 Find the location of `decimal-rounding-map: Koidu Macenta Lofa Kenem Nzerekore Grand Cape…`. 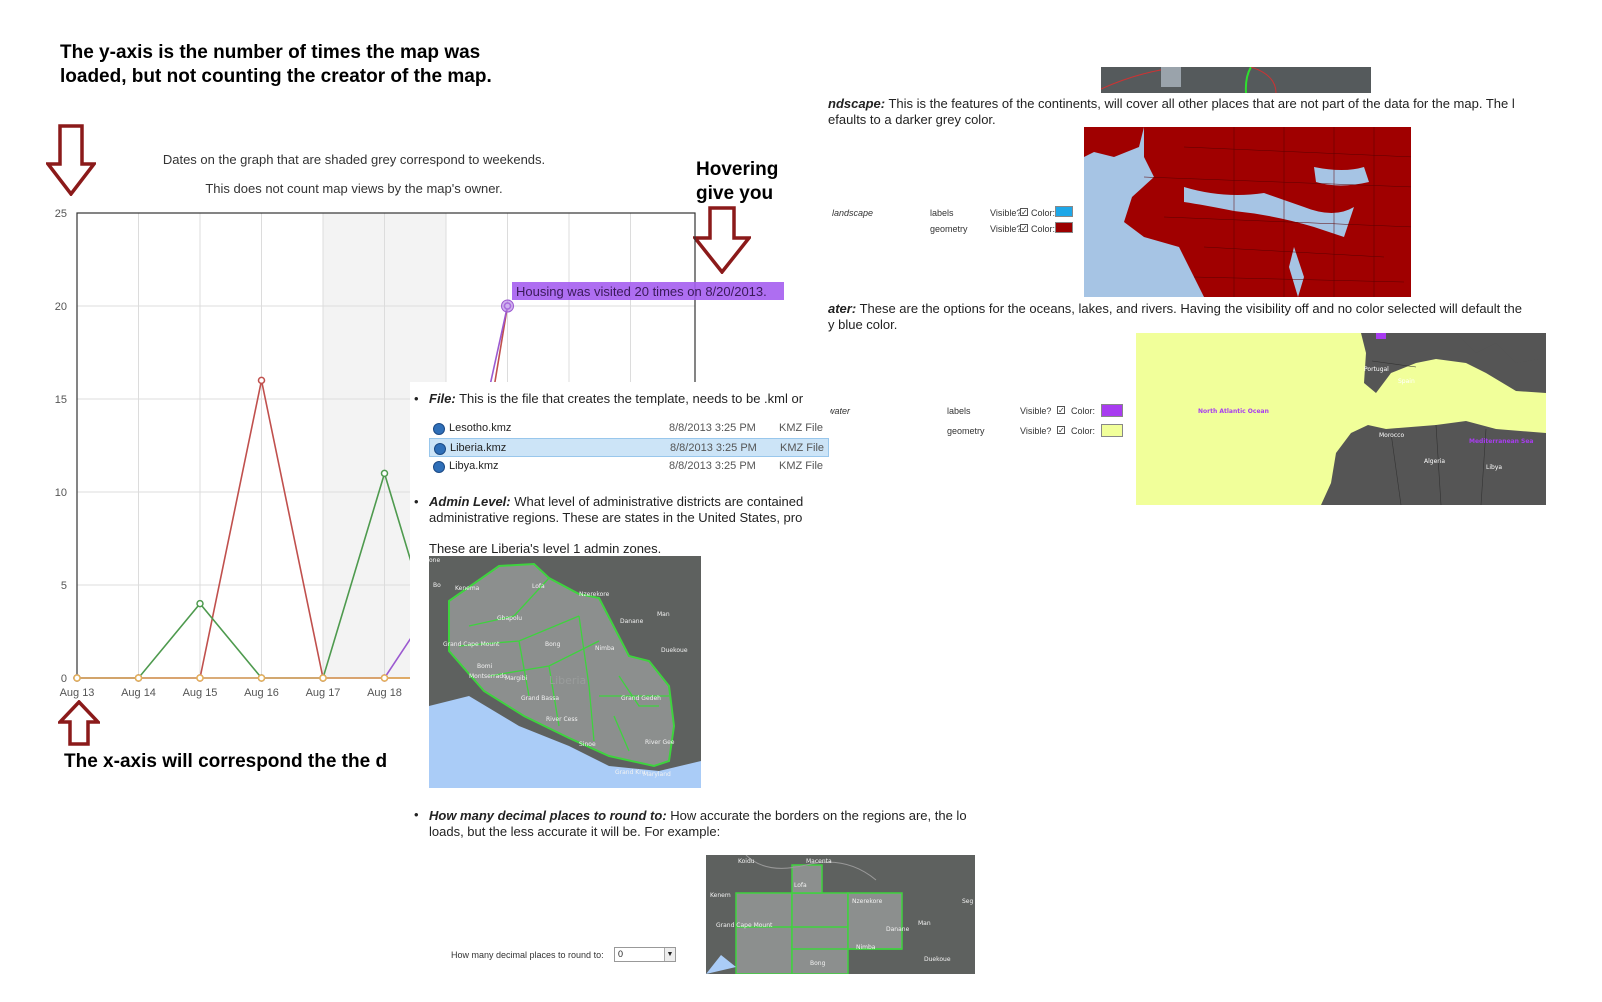

decimal-rounding-map: Koidu Macenta Lofa Kenem Nzerekore Grand Cape… is located at coordinates (840, 914).